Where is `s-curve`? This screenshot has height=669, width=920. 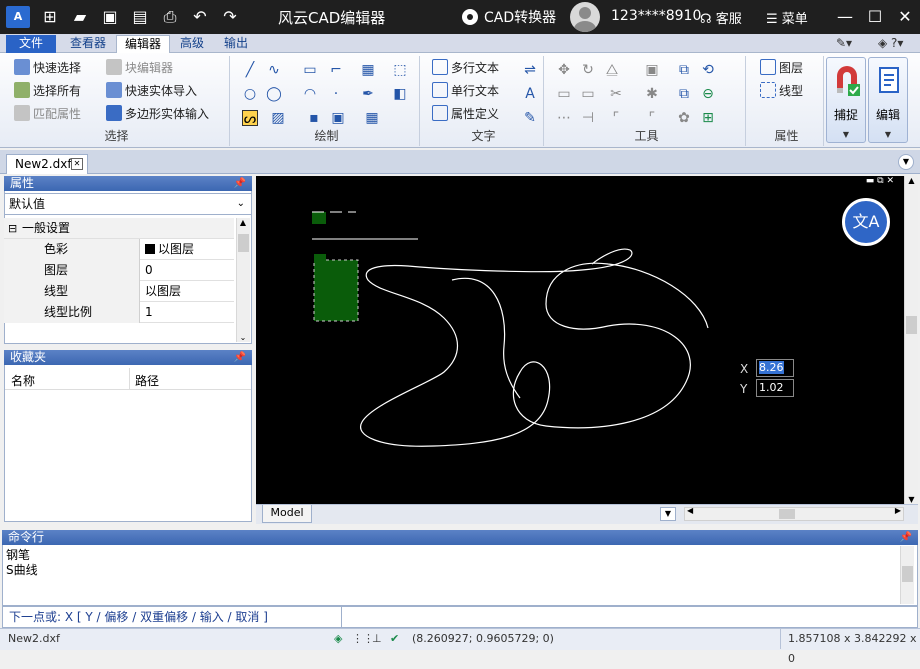
s-curve is located at coordinates (534, 347).